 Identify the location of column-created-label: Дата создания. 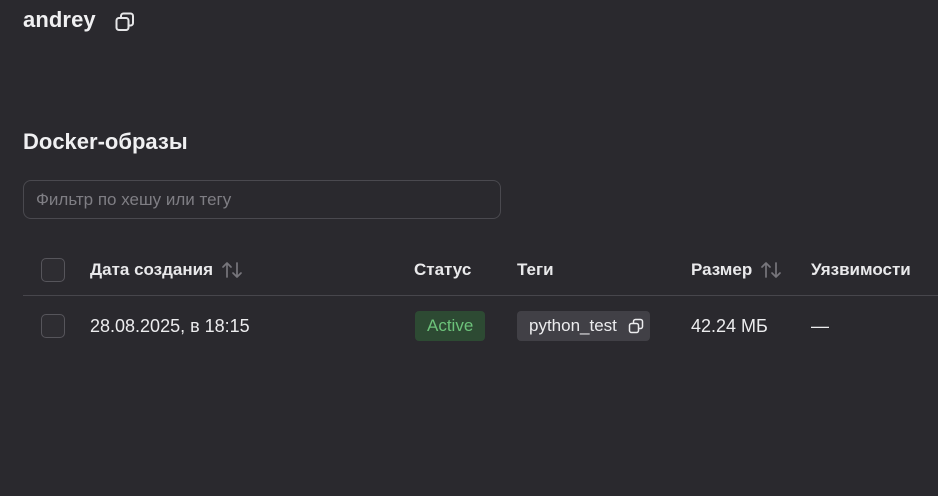
(152, 269).